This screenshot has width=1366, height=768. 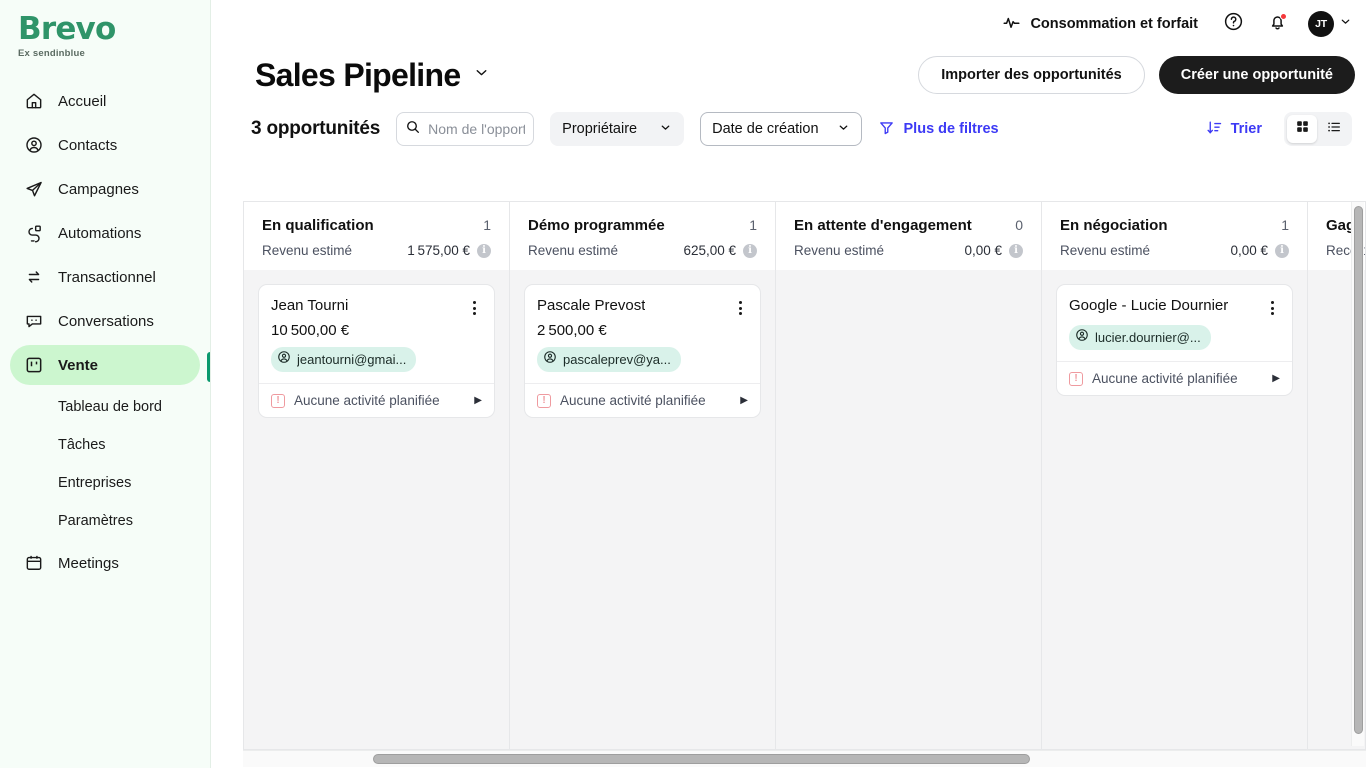 I want to click on sidebar-subitem-tableau-de-bord: Tableau de bord, so click(x=105, y=407).